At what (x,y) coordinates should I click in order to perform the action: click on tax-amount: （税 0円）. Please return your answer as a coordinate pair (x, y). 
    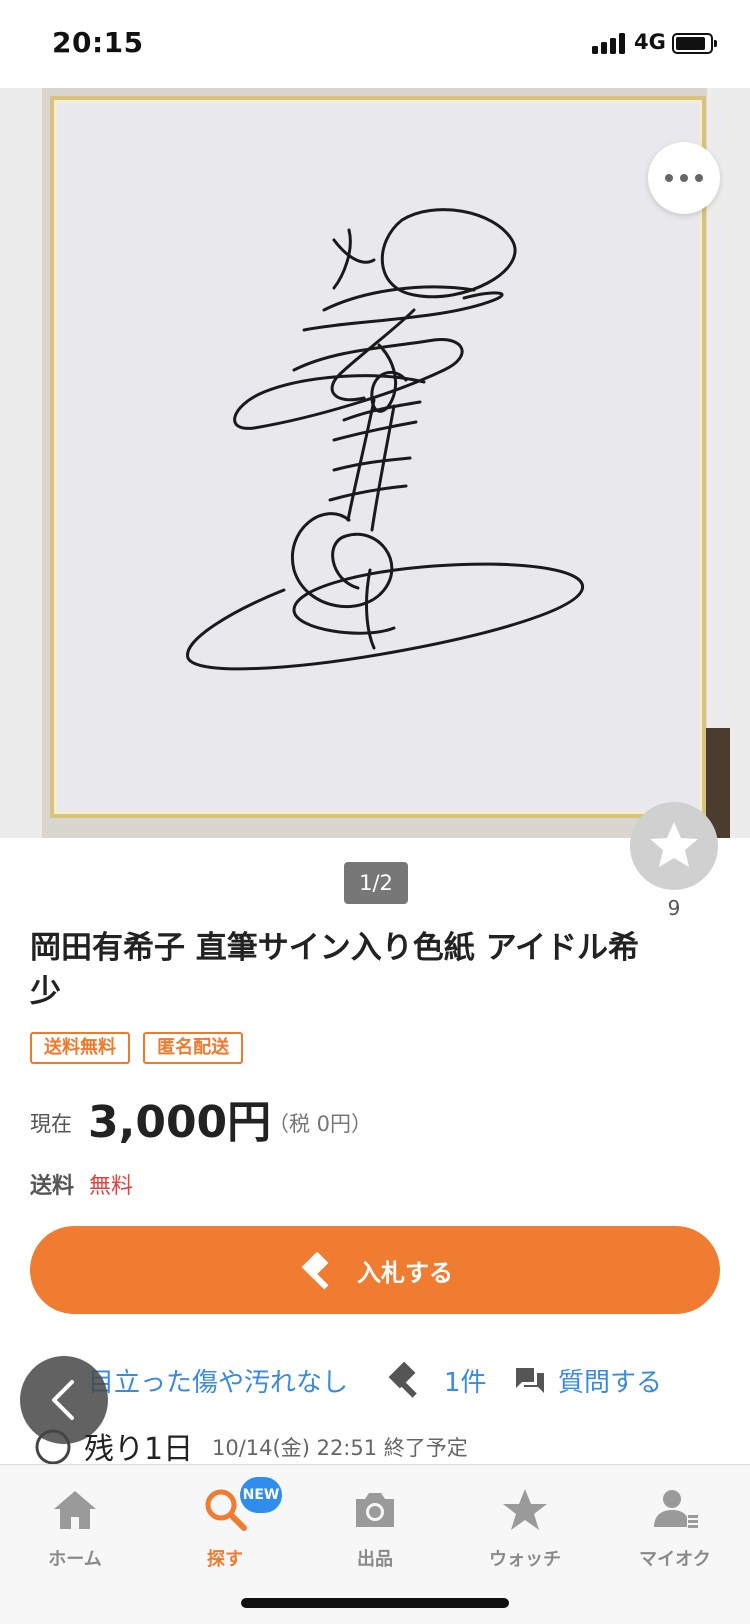
    Looking at the image, I should click on (320, 1124).